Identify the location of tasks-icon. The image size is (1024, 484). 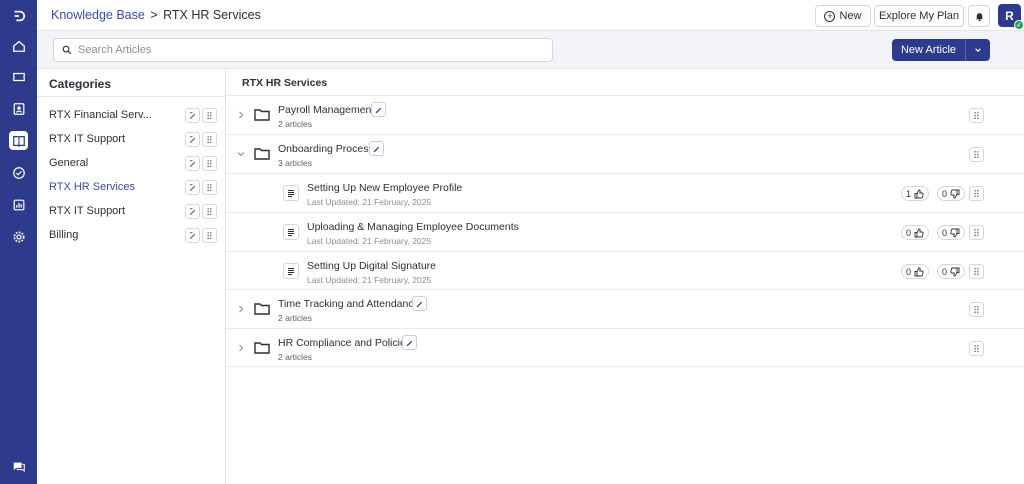
(18, 172).